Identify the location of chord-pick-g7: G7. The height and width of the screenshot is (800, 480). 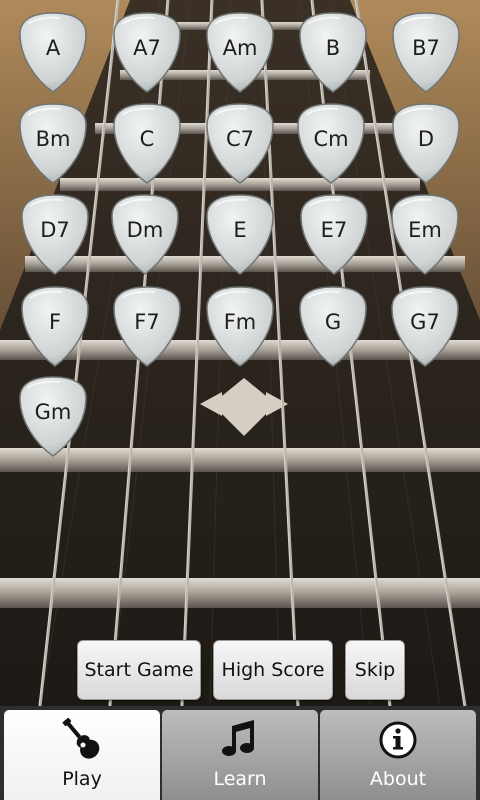
(425, 326).